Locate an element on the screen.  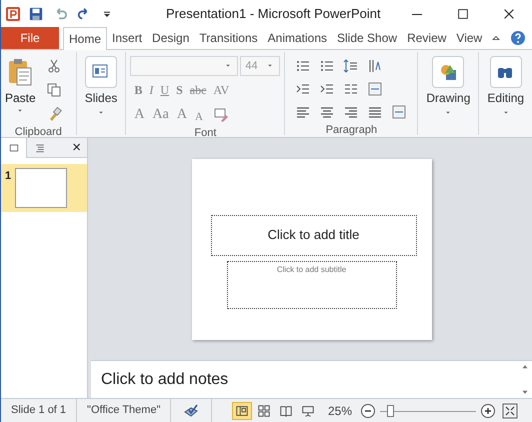
ribbon-tab: Review is located at coordinates (427, 38).